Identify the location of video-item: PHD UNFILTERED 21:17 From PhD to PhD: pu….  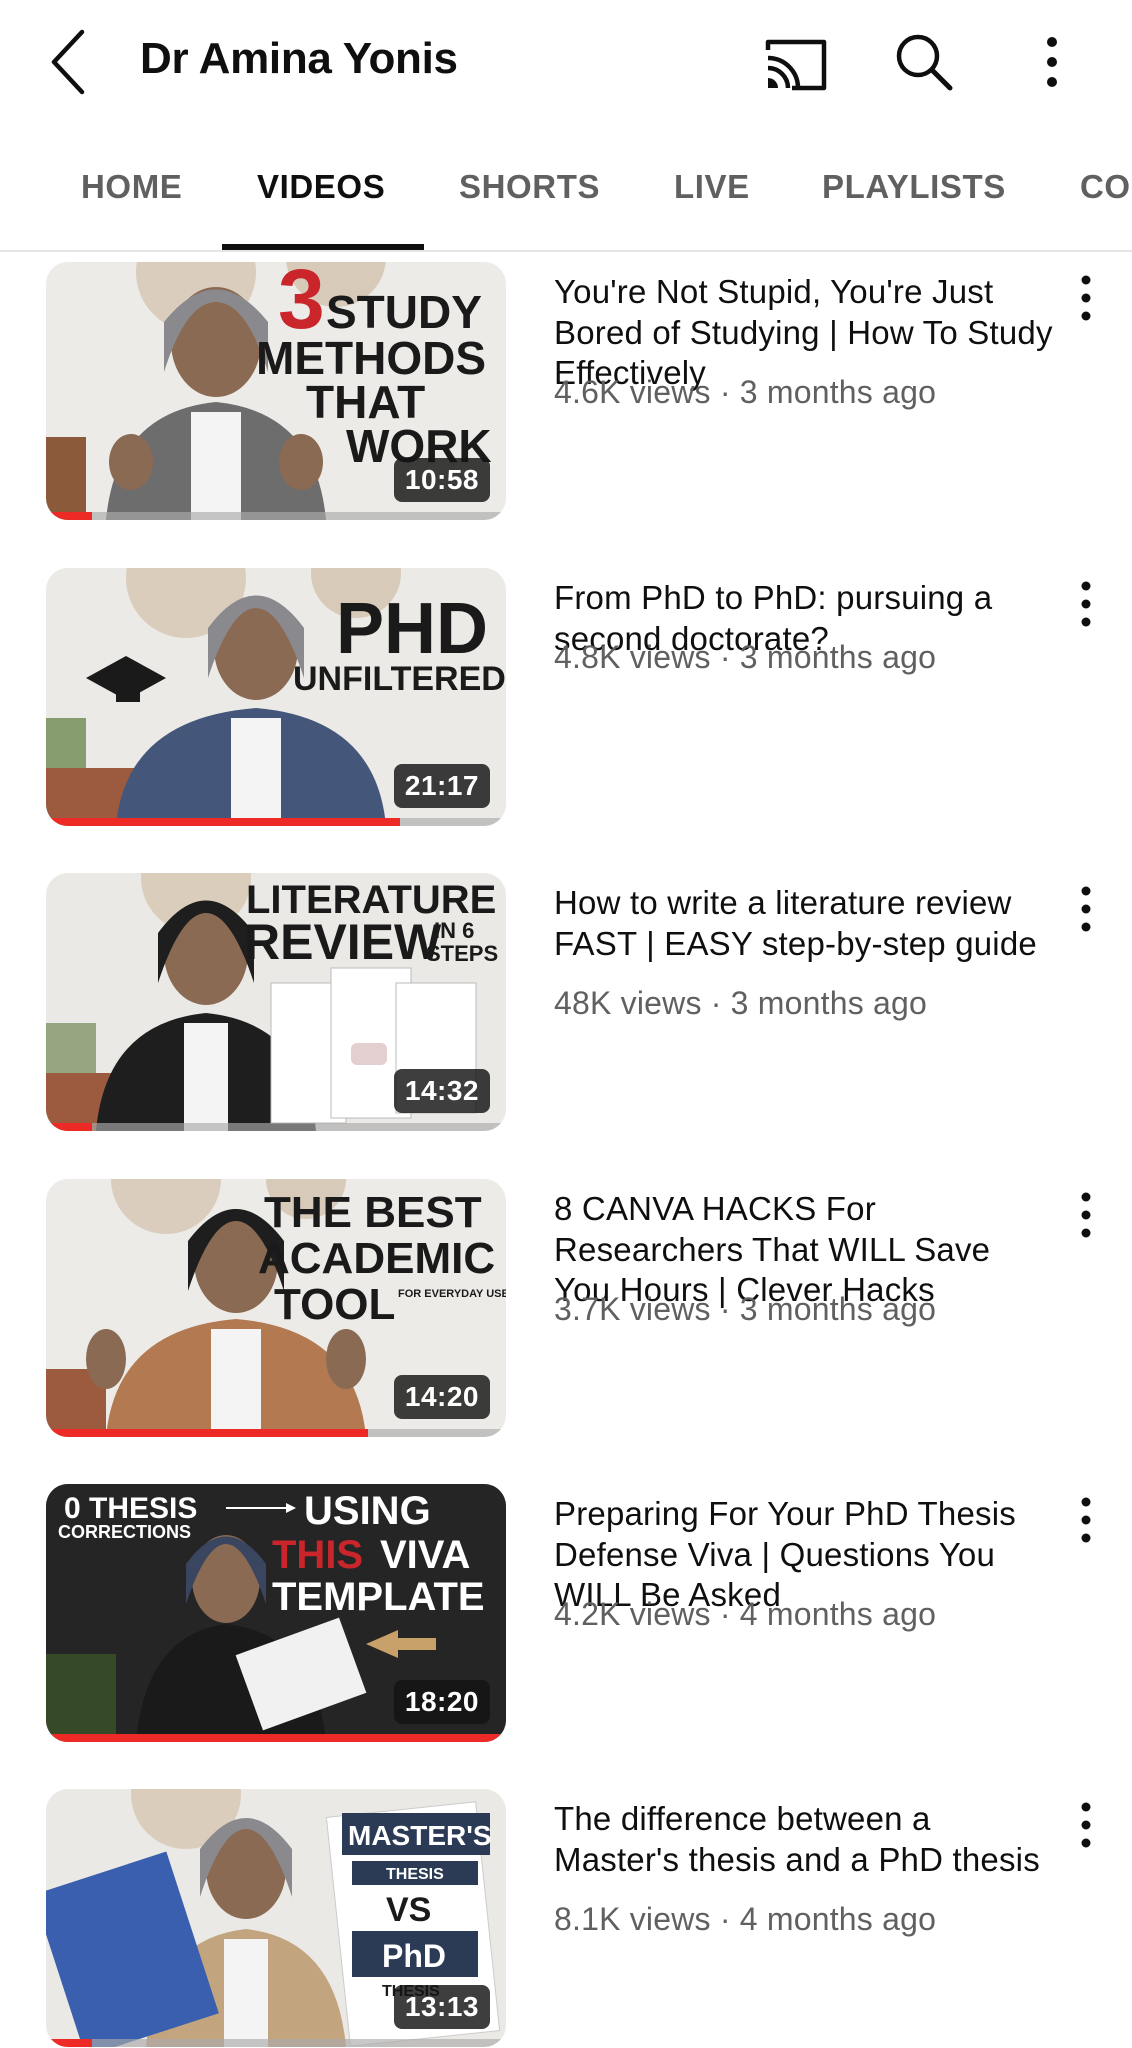
(566, 699).